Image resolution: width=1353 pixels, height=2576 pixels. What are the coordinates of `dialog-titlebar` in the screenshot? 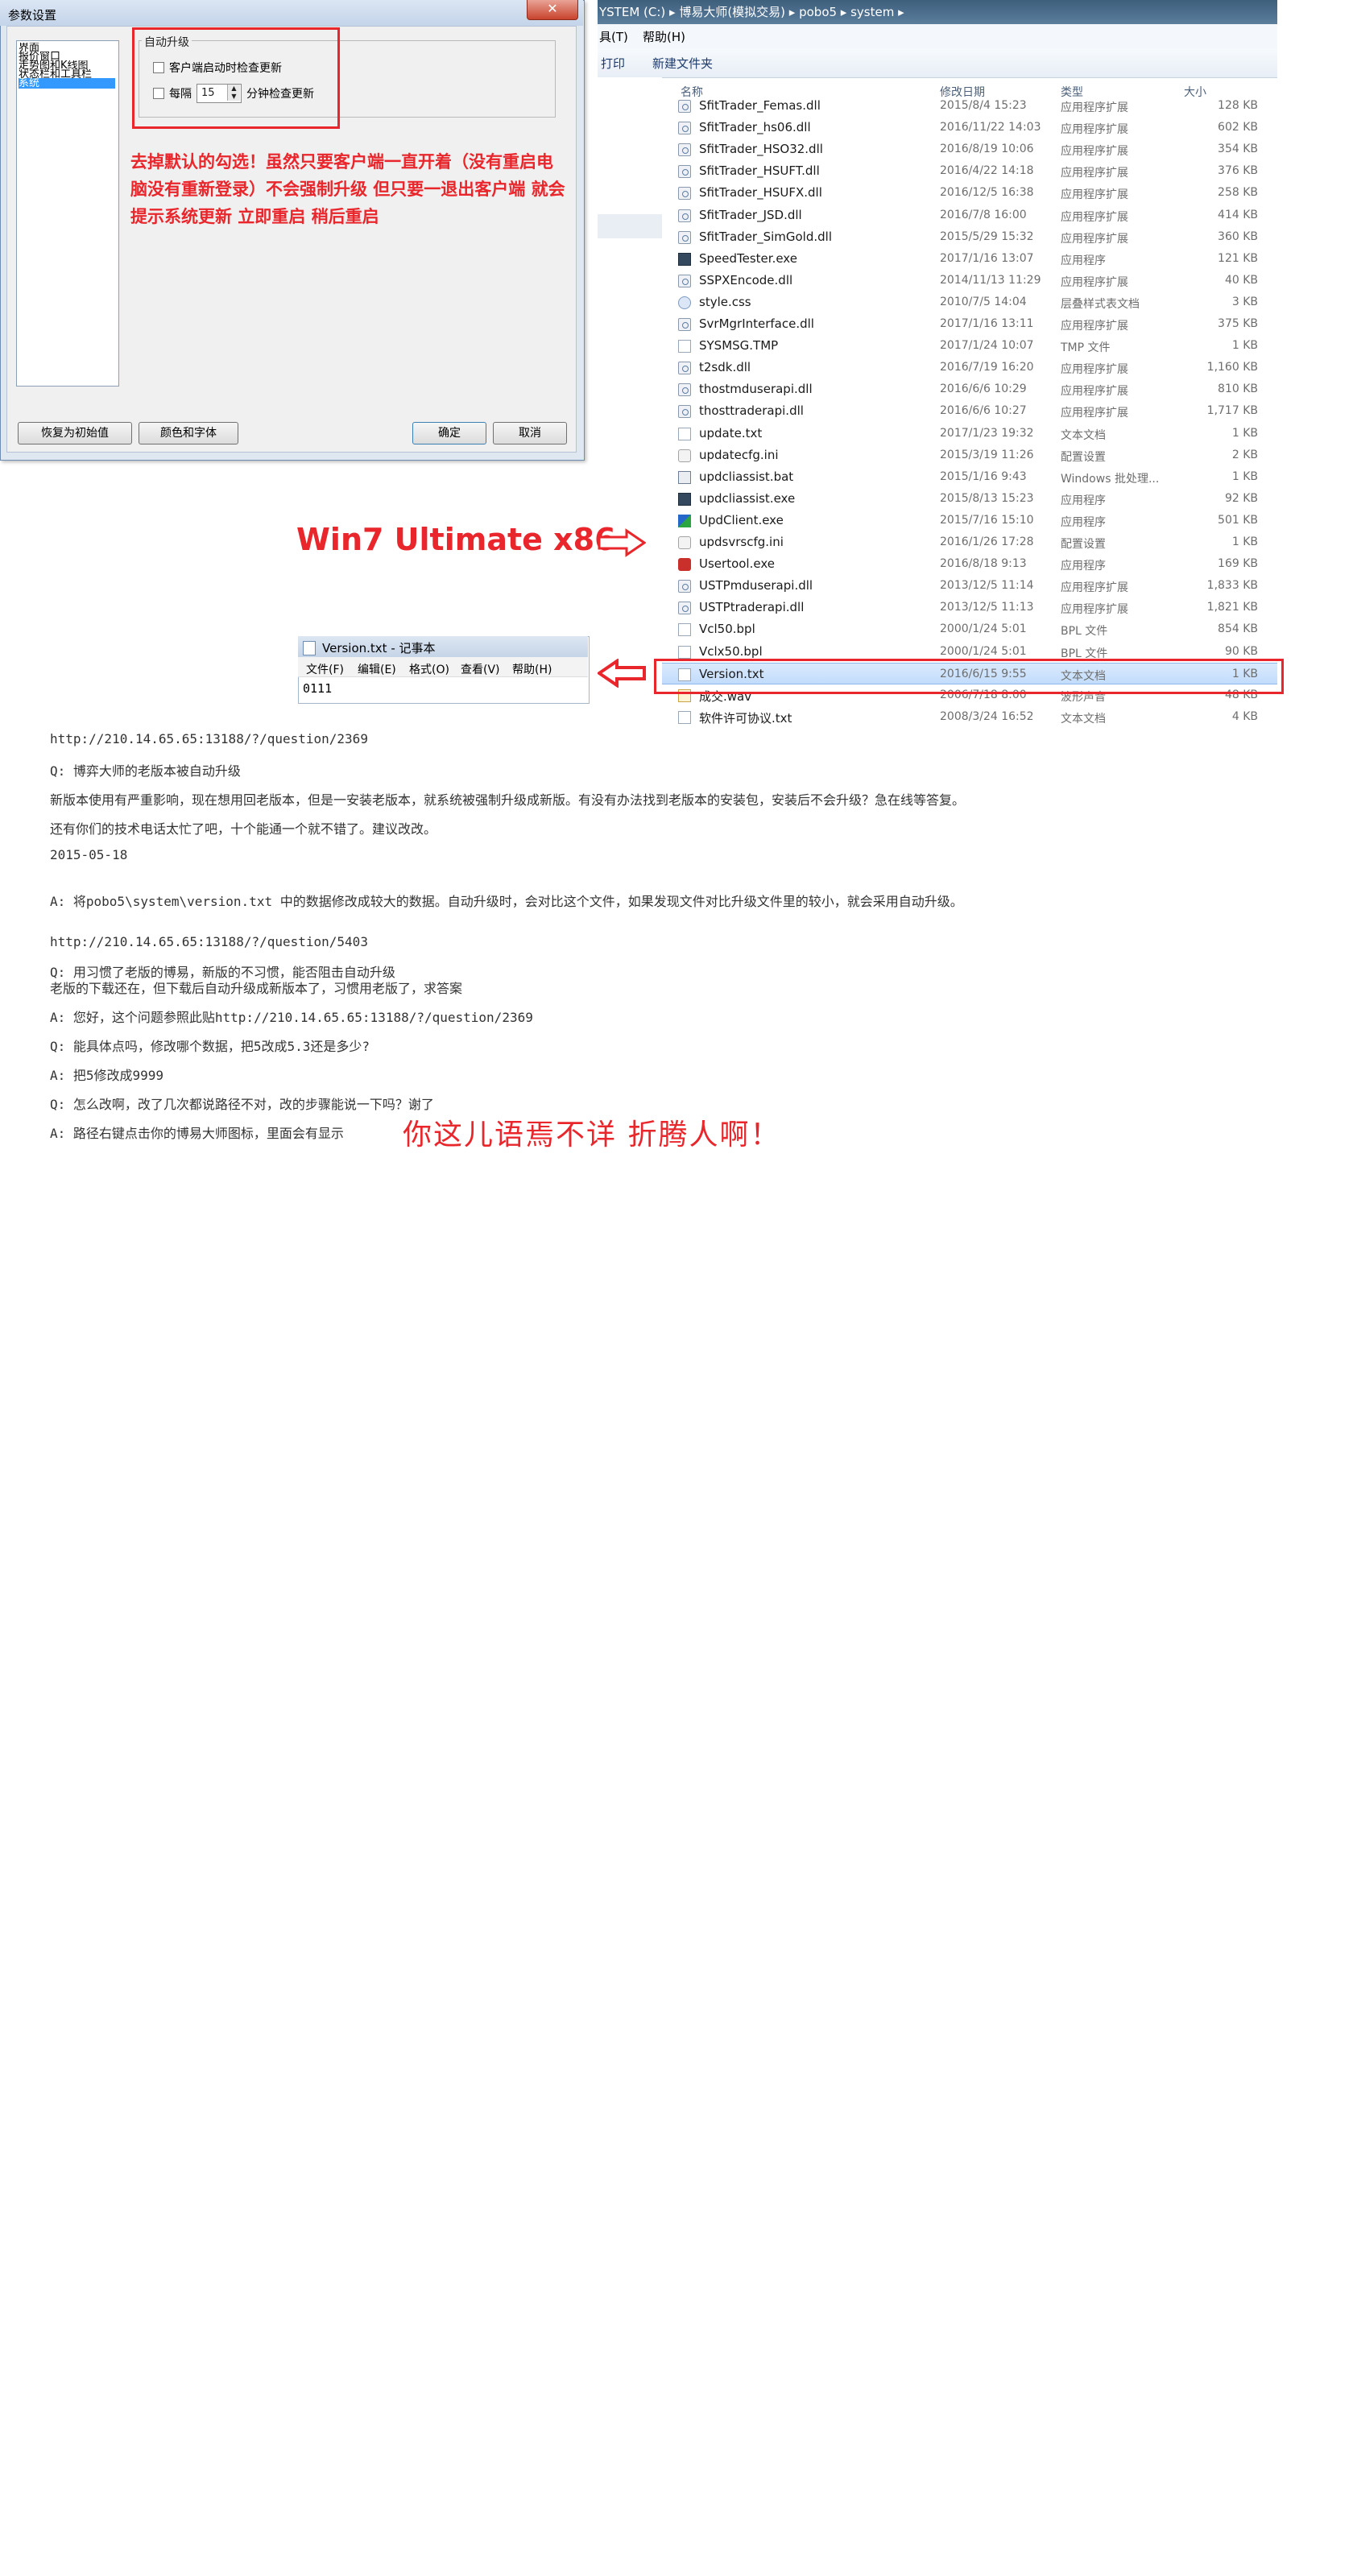 It's located at (291, 13).